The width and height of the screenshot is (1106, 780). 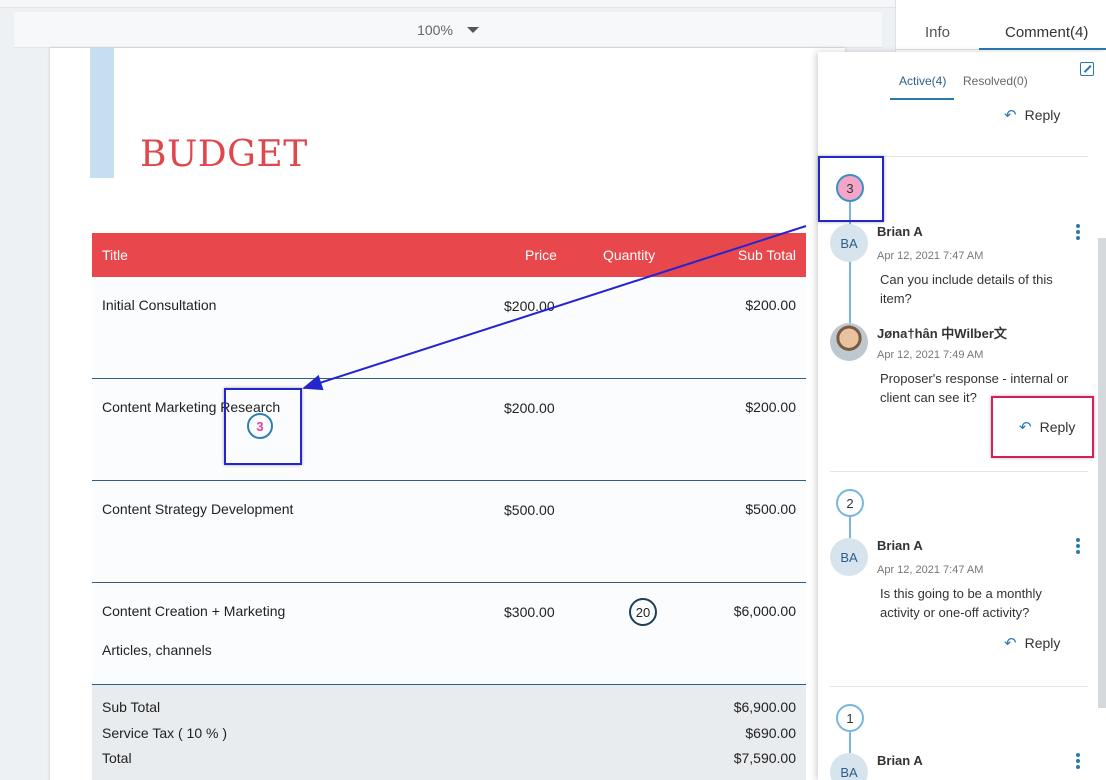 I want to click on header-subtotal: Sub Total, so click(x=766, y=255).